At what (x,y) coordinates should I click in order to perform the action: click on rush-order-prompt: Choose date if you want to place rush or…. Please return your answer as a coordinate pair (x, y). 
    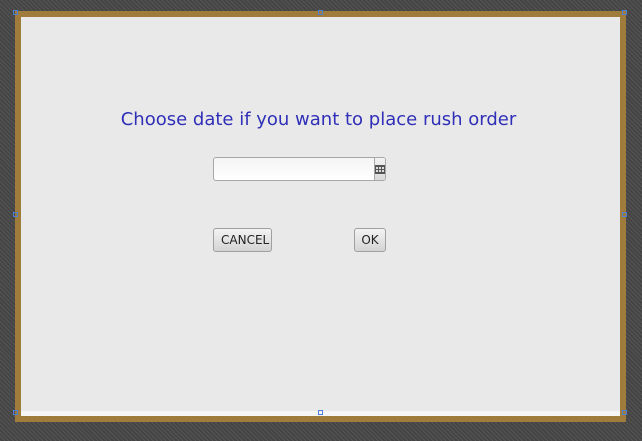
    Looking at the image, I should click on (318, 119).